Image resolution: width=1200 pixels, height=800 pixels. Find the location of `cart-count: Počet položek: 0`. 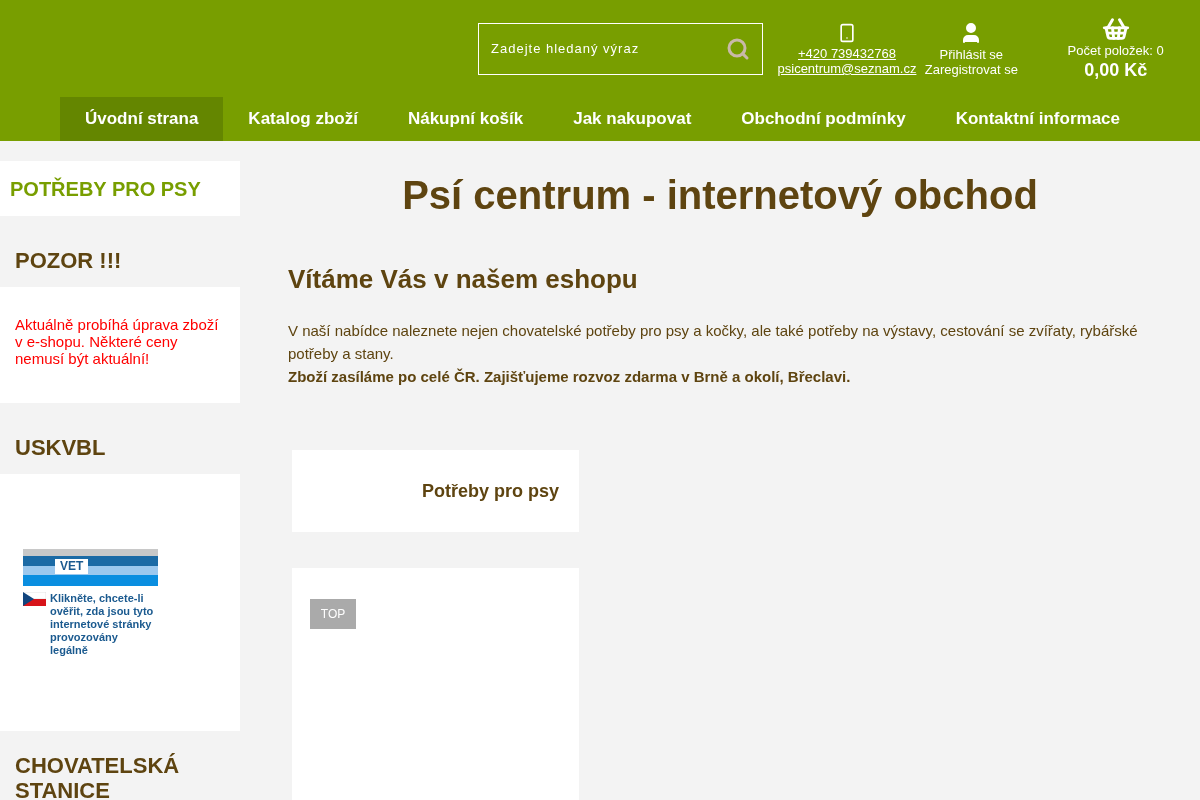

cart-count: Počet položek: 0 is located at coordinates (1115, 50).